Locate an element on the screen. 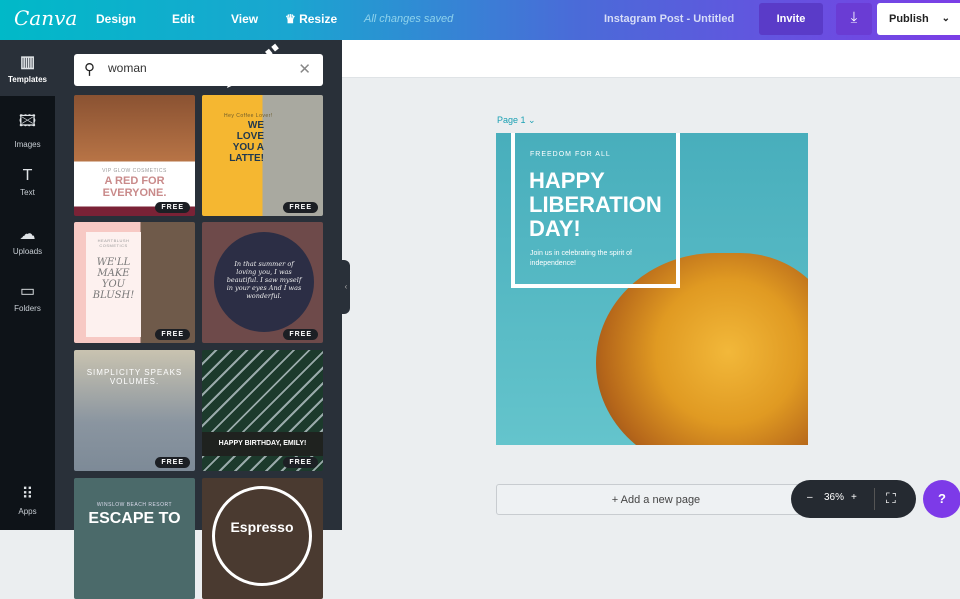 Image resolution: width=960 pixels, height=599 pixels. search-box: ⚲ ✕ is located at coordinates (198, 70).